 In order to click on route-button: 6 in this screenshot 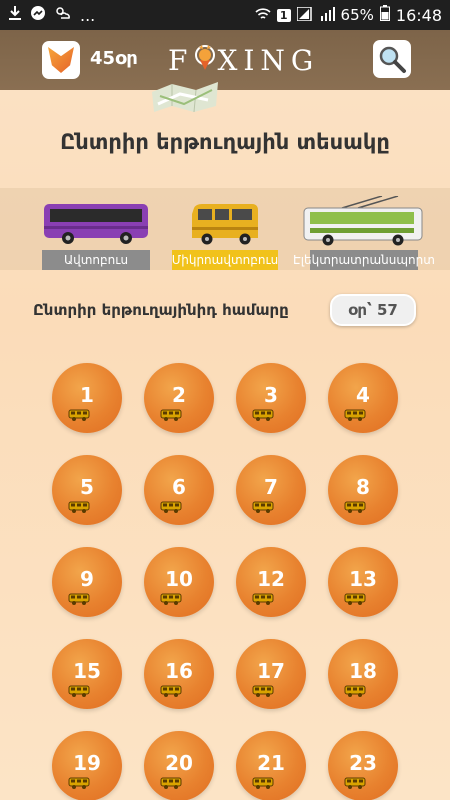, I will do `click(179, 490)`.